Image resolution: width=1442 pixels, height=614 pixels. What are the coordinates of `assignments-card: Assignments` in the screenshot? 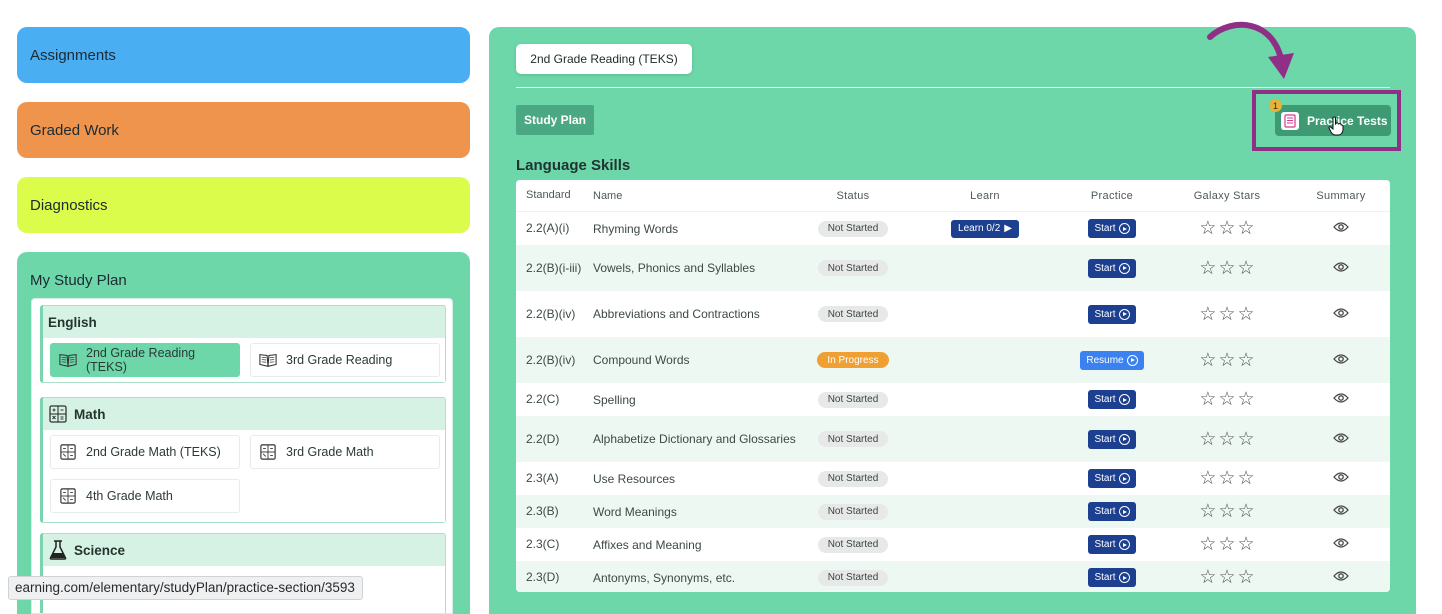 It's located at (243, 55).